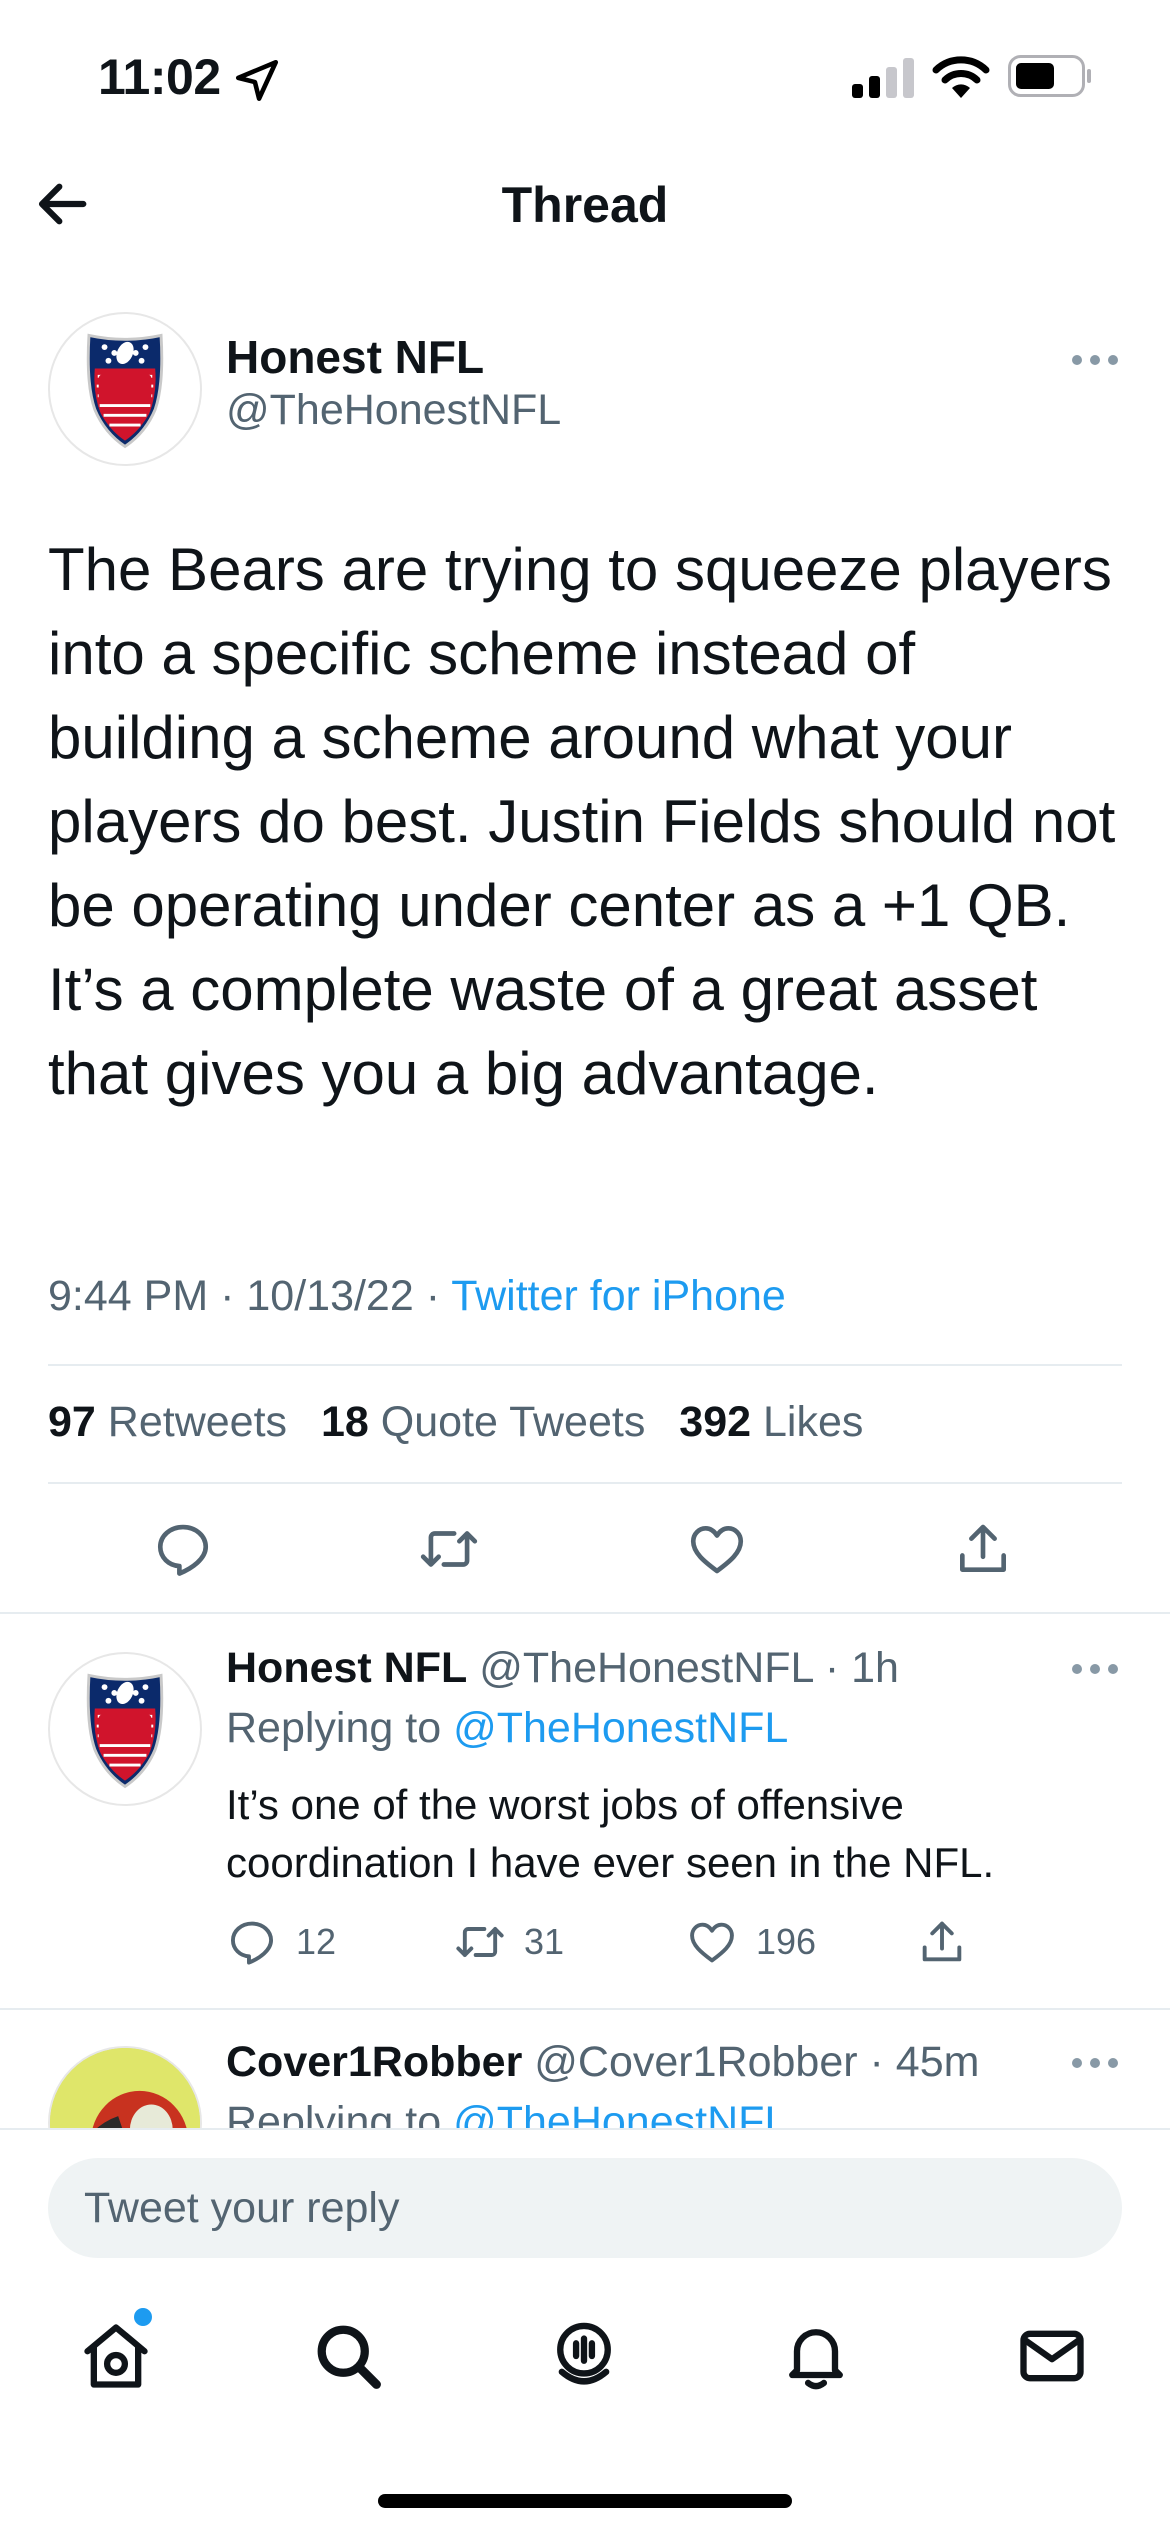  I want to click on like-count: 196, so click(786, 1941).